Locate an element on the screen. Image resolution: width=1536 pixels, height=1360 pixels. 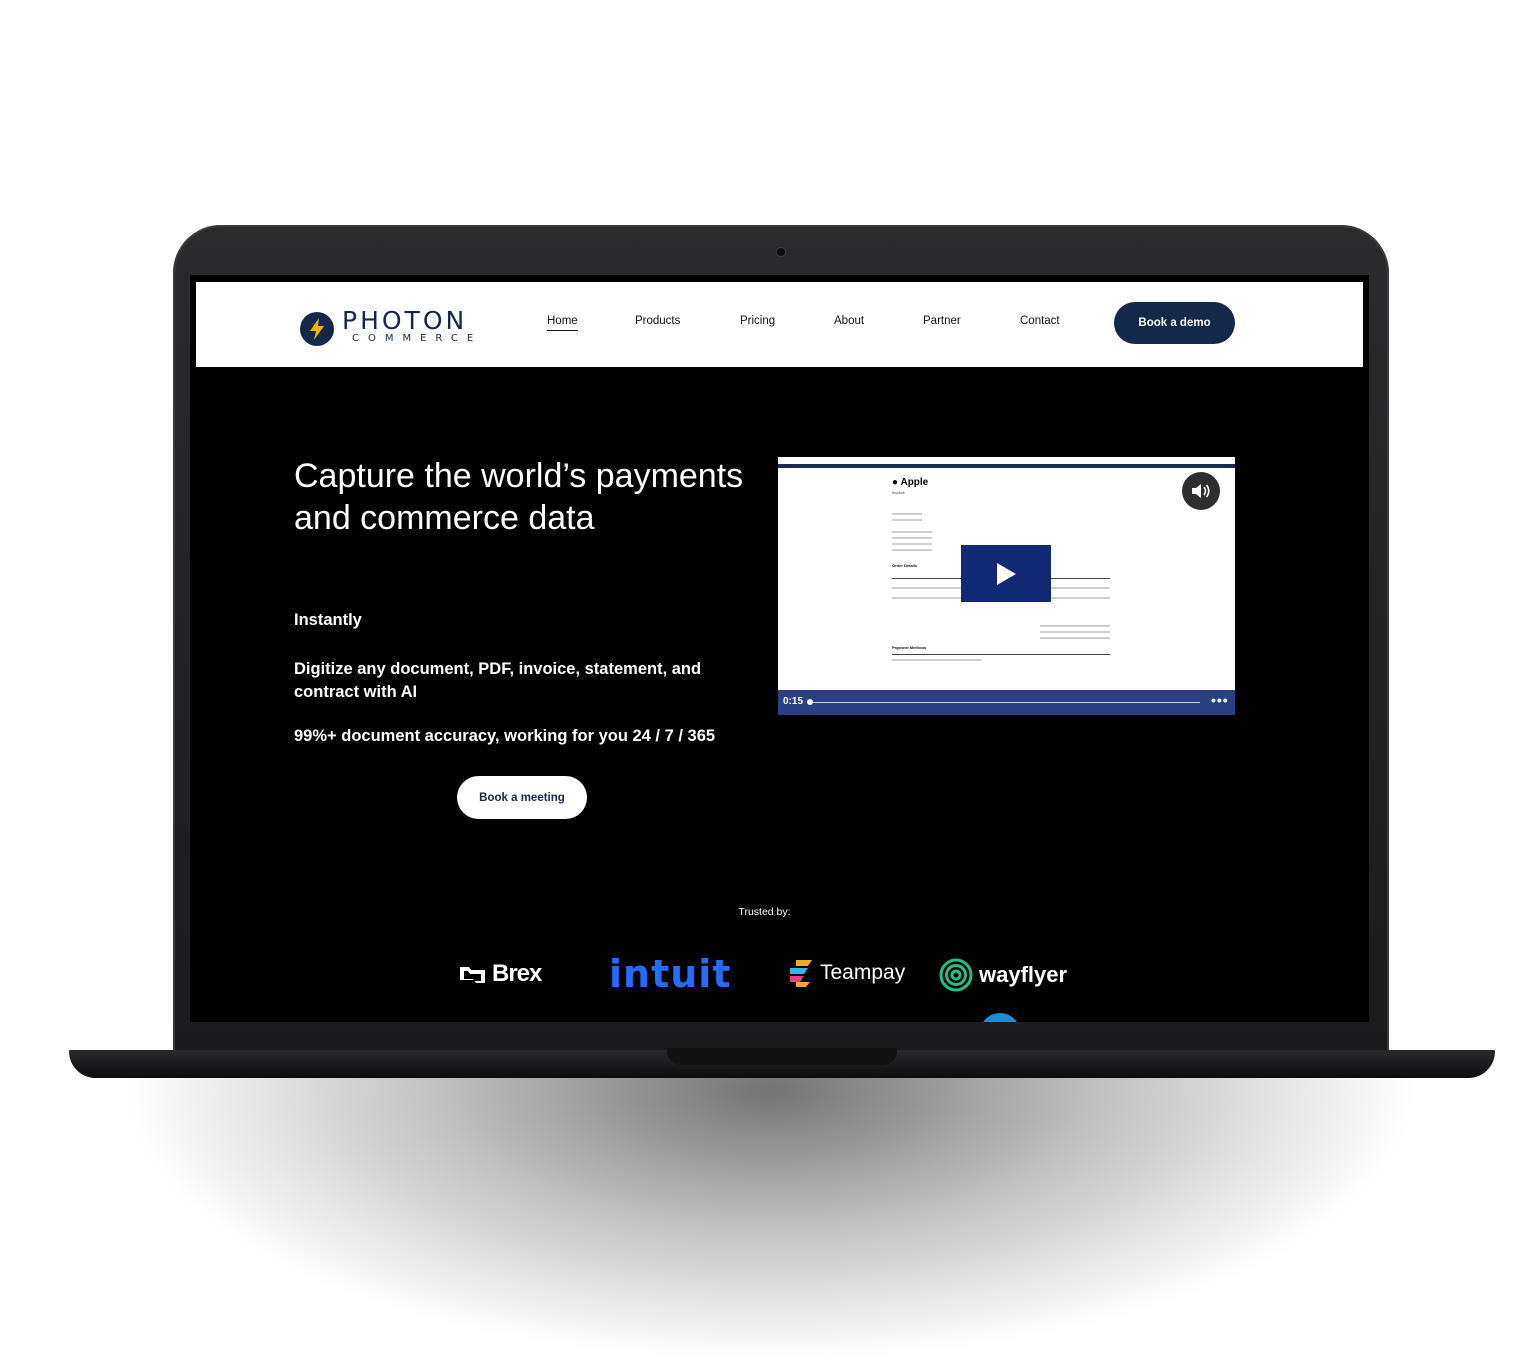
brex-wordmark: Brex is located at coordinates (517, 973).